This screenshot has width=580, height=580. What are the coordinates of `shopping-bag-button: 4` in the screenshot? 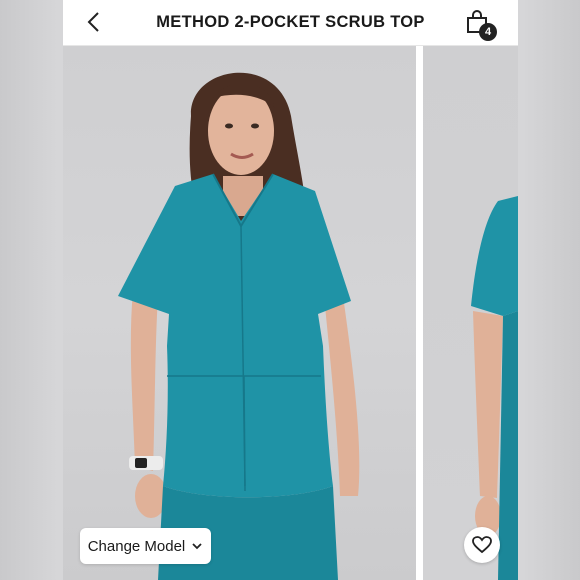 It's located at (482, 25).